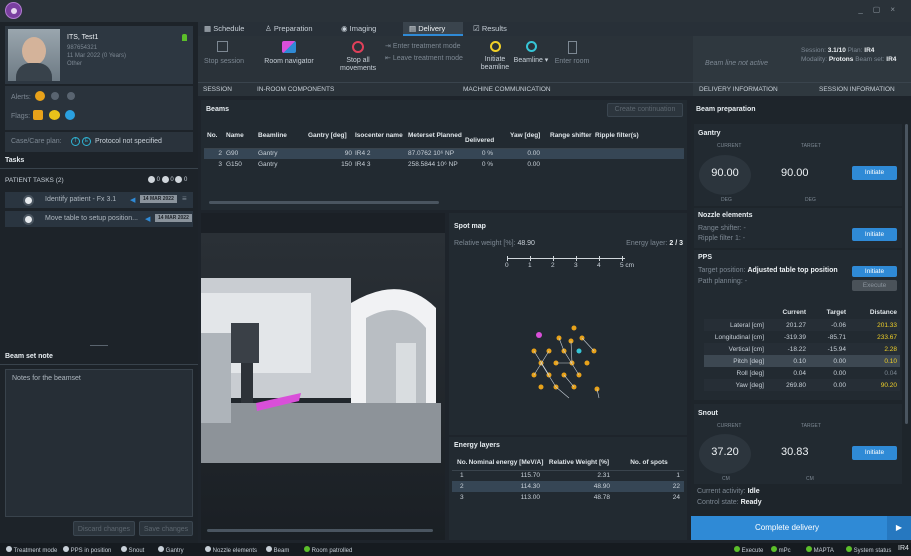  What do you see at coordinates (184, 198) in the screenshot?
I see `task-menu-icon: ≡` at bounding box center [184, 198].